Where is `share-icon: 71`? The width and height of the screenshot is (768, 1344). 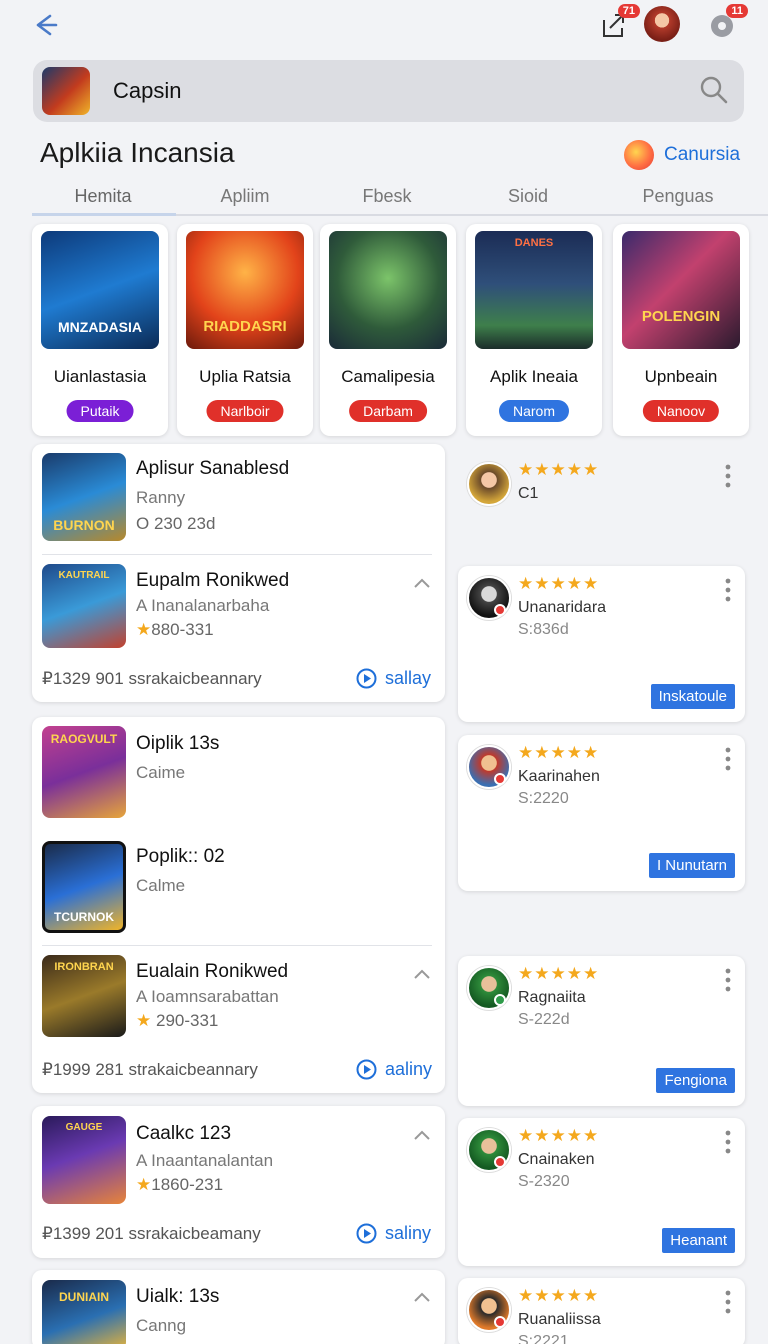
share-icon: 71 is located at coordinates (618, 23).